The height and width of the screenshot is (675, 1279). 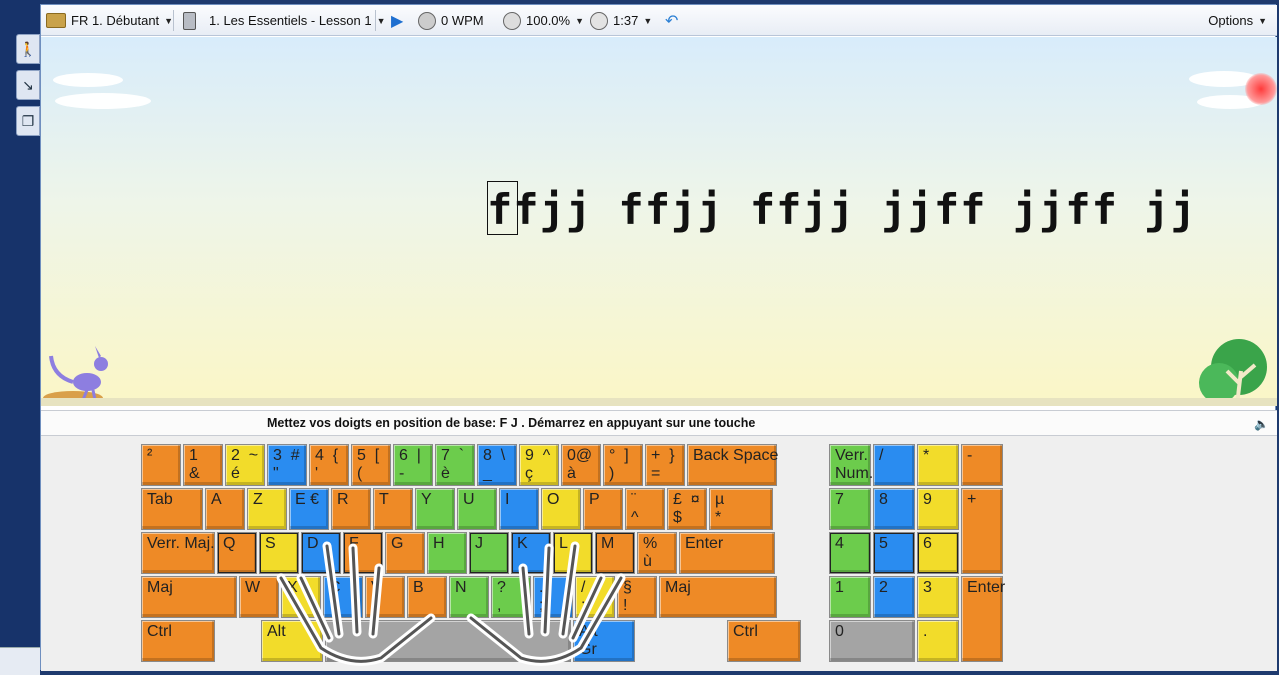 I want to click on course-dropdown: FR 1. Débutant ▼, so click(x=109, y=20).